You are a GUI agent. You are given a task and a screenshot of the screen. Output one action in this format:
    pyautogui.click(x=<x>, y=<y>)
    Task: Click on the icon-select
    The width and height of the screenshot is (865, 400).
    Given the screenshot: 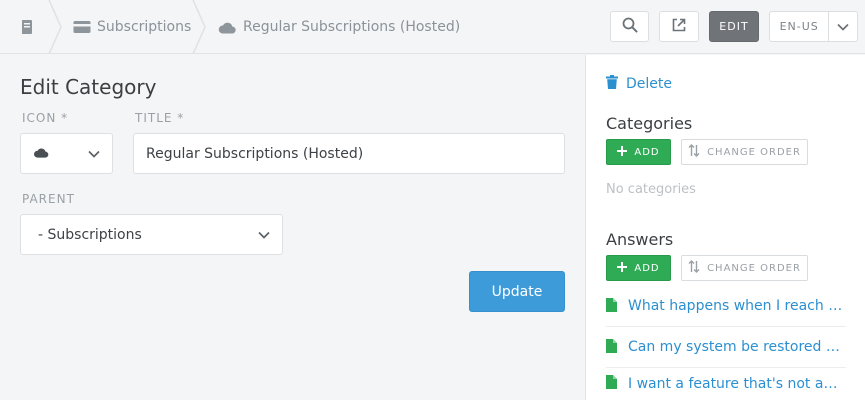 What is the action you would take?
    pyautogui.click(x=66, y=153)
    